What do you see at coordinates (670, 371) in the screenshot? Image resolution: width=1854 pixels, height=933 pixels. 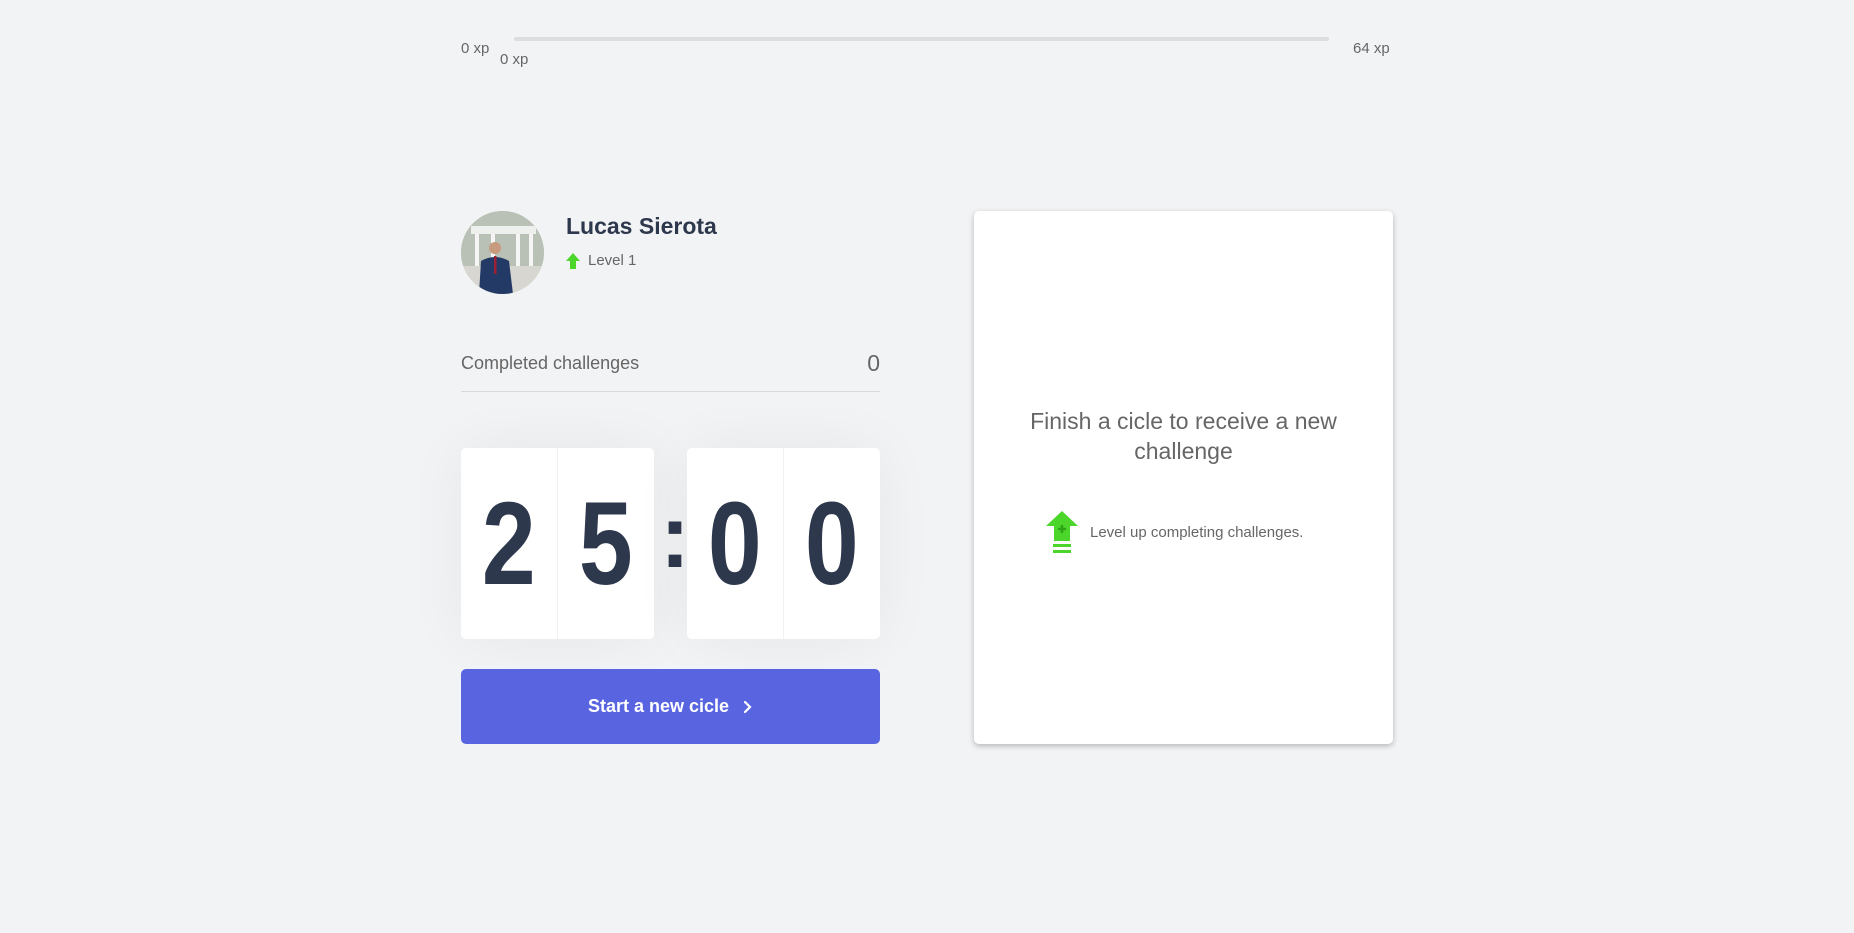 I see `completed-challenges: Completed challenges 0` at bounding box center [670, 371].